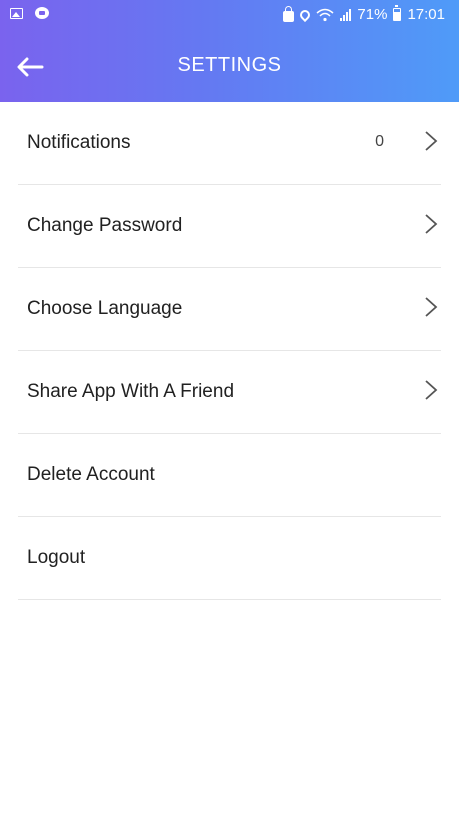  I want to click on battery-percent: 71%, so click(372, 14).